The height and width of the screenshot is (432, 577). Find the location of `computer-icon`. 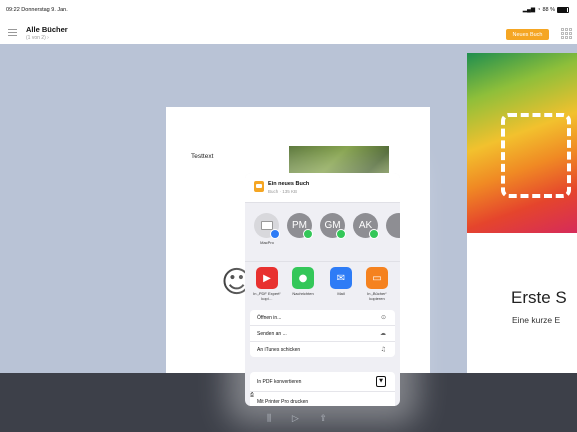

computer-icon is located at coordinates (266, 225).